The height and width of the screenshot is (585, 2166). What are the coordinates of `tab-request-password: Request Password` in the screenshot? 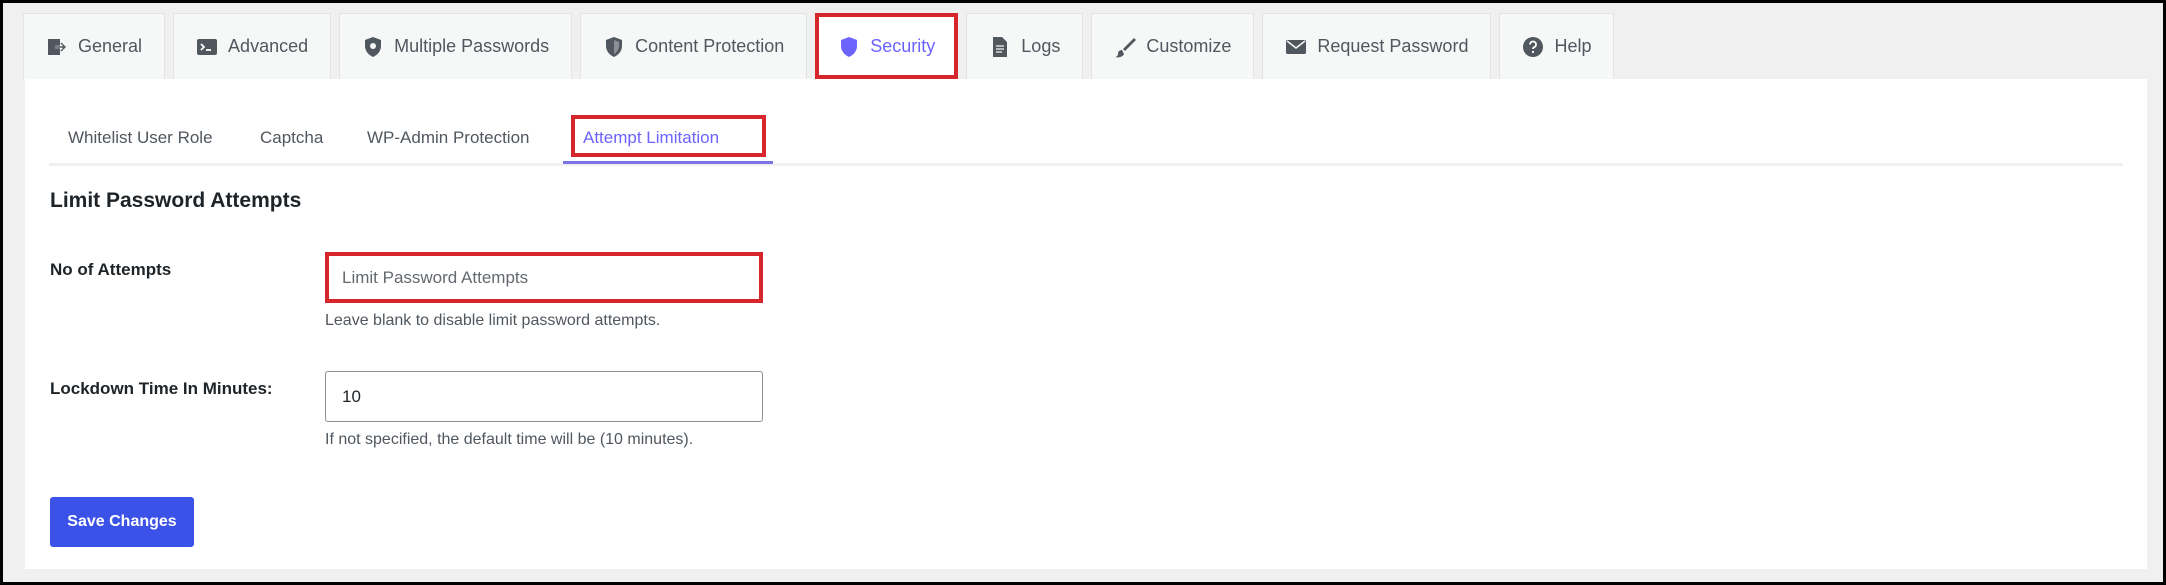 It's located at (1377, 46).